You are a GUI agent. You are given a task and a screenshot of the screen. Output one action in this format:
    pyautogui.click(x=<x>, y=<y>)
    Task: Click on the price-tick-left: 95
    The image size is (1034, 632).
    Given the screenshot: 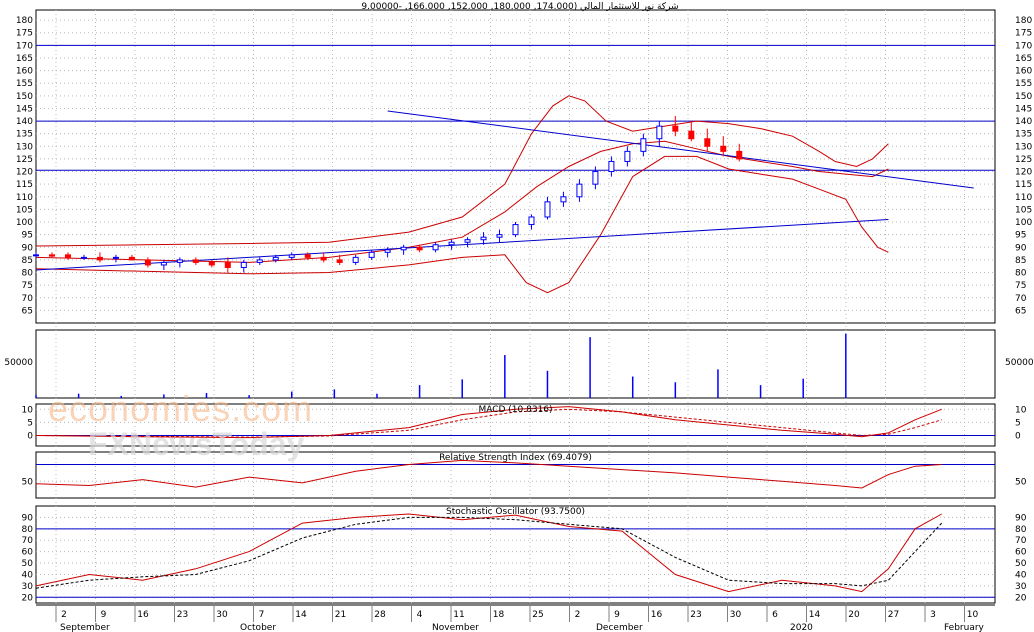 What is the action you would take?
    pyautogui.click(x=27, y=236)
    